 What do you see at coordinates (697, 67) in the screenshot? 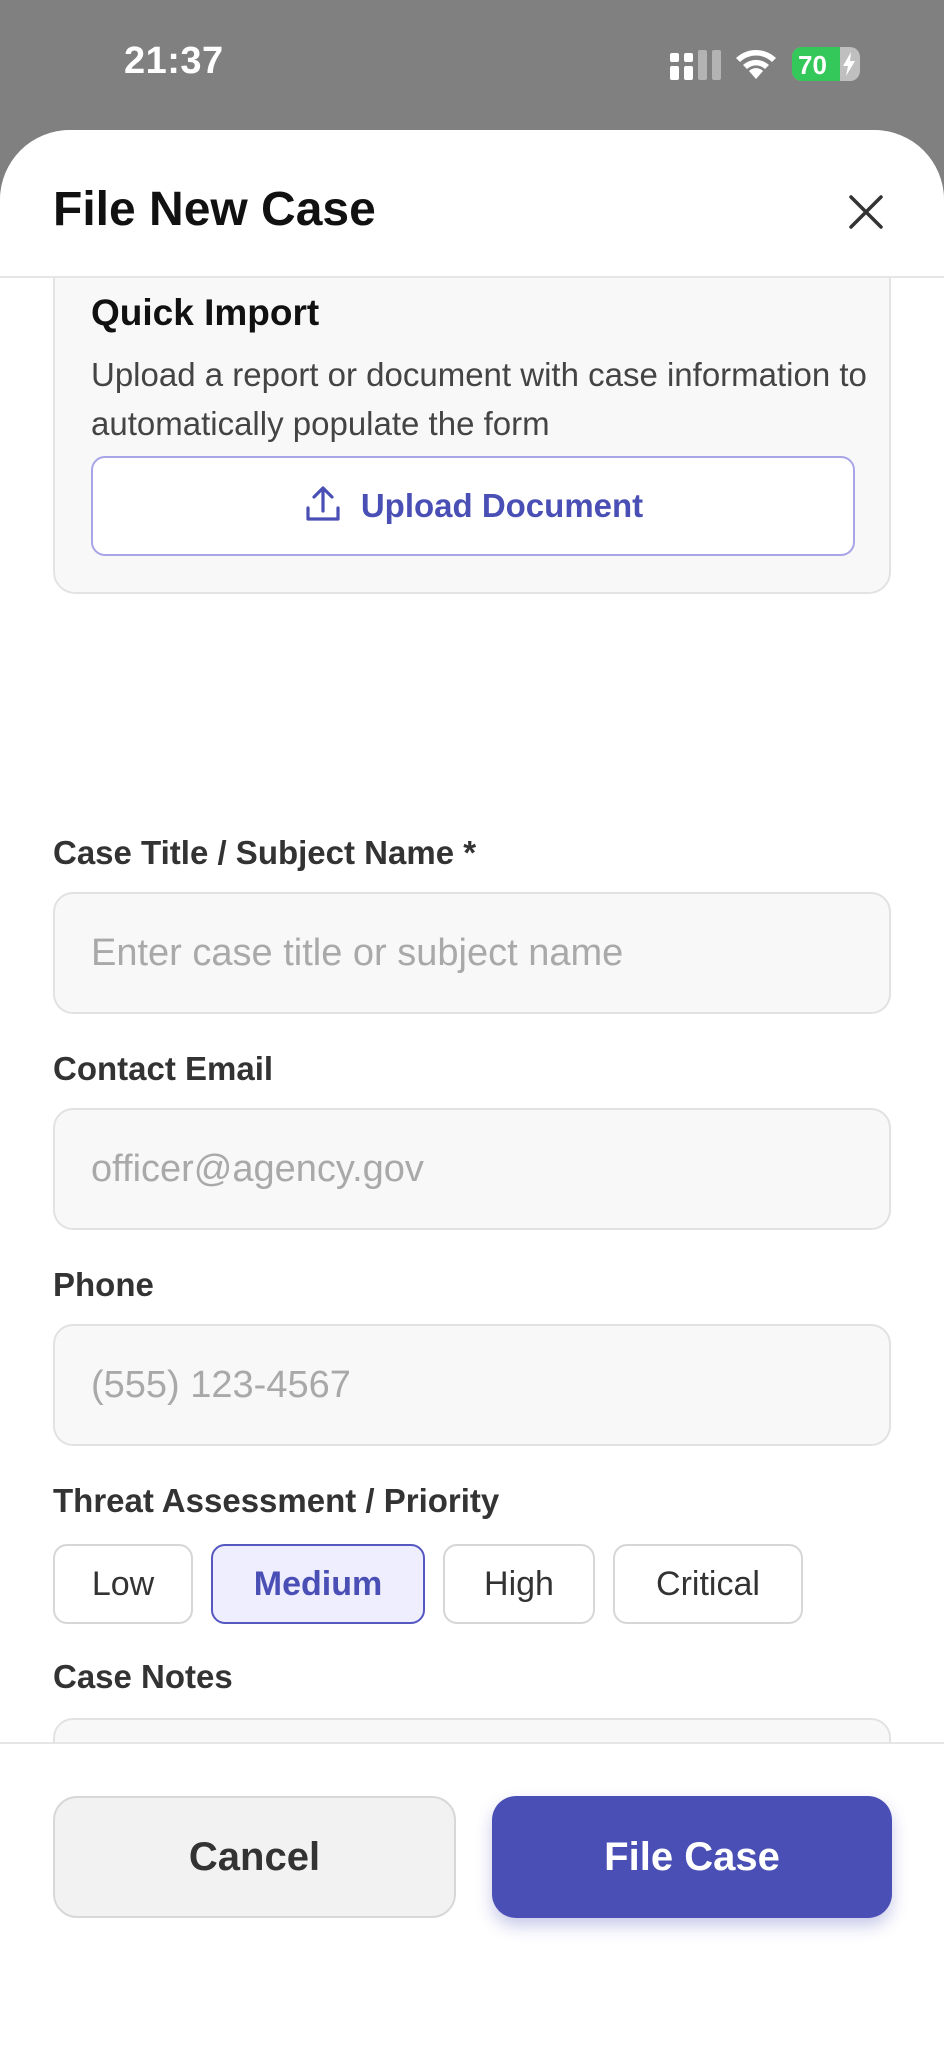
I see `signal-icon` at bounding box center [697, 67].